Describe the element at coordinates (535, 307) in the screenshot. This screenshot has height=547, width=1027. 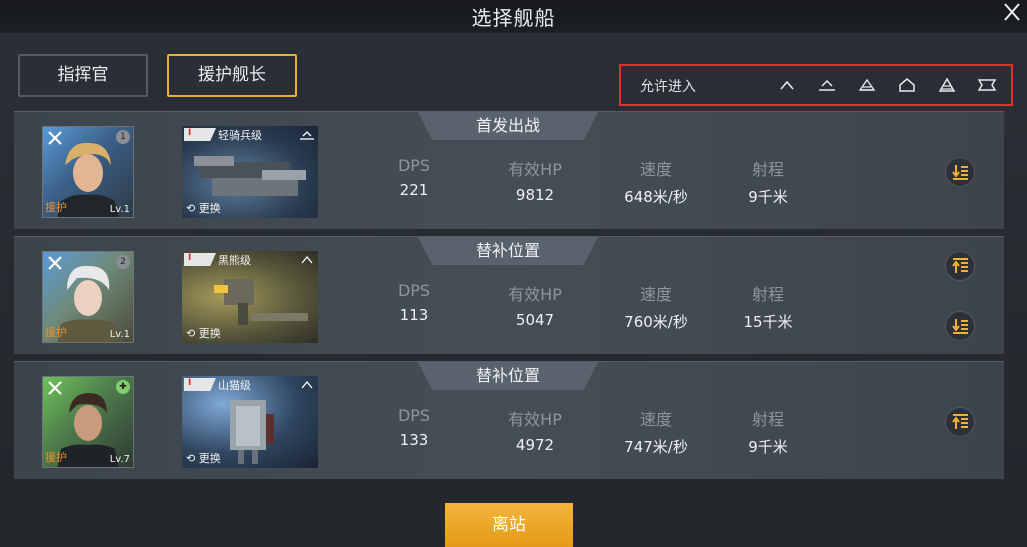
I see `stat-hp: 有效HP 5047` at that location.